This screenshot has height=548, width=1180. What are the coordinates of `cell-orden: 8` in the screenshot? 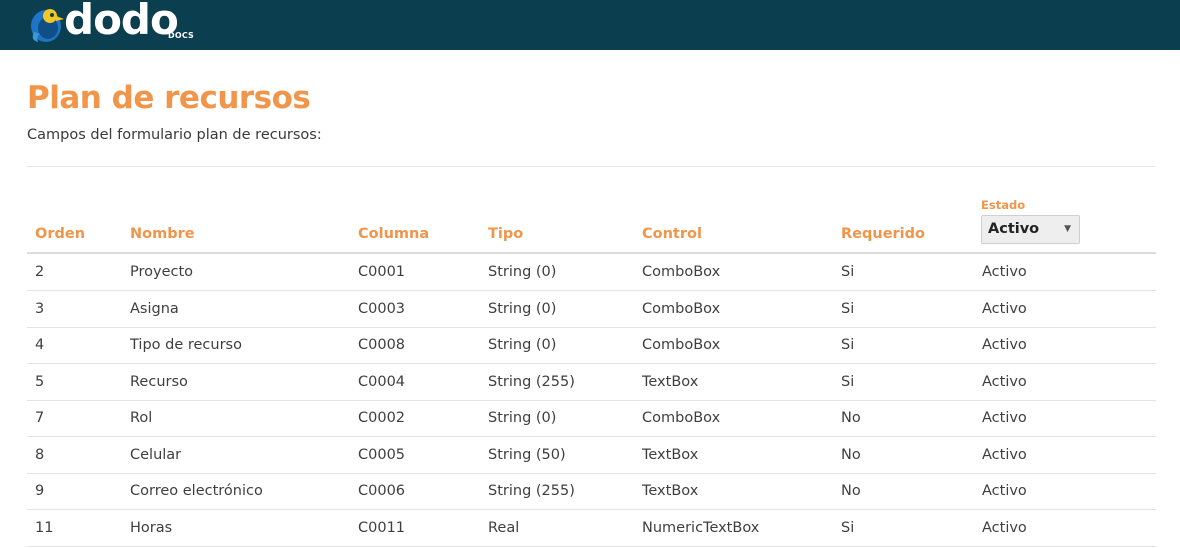 It's located at (40, 455).